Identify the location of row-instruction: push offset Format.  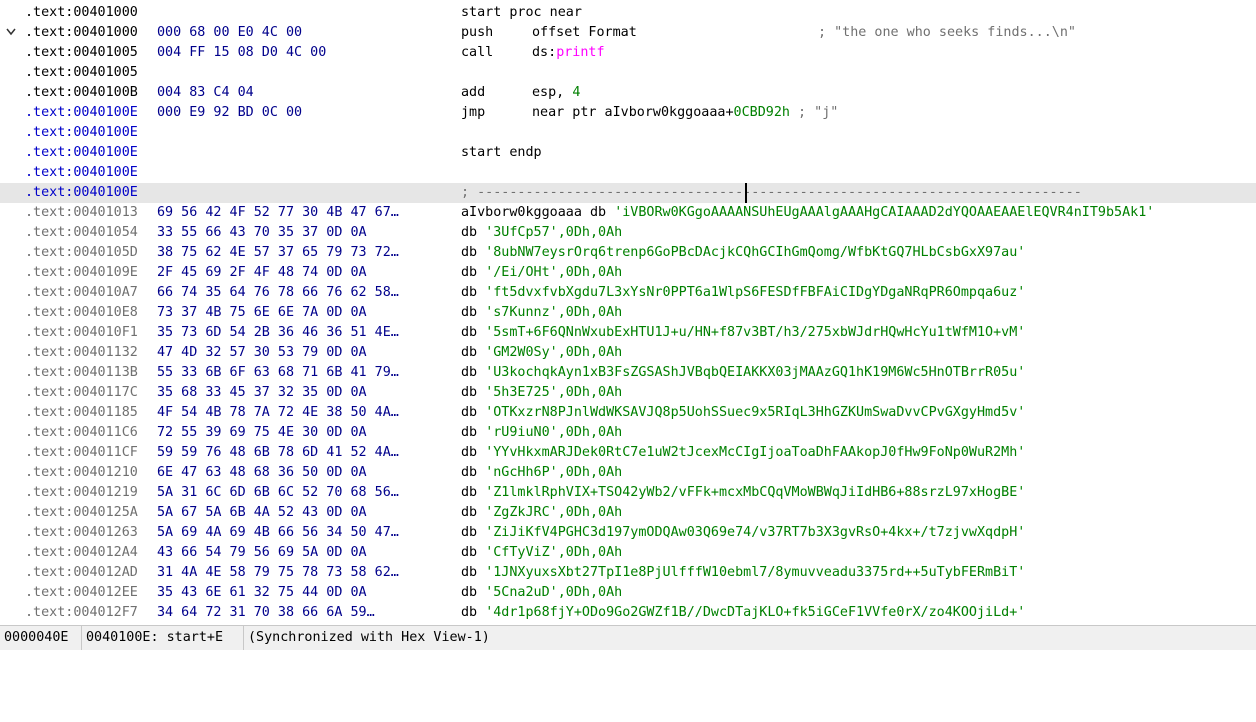
(549, 33).